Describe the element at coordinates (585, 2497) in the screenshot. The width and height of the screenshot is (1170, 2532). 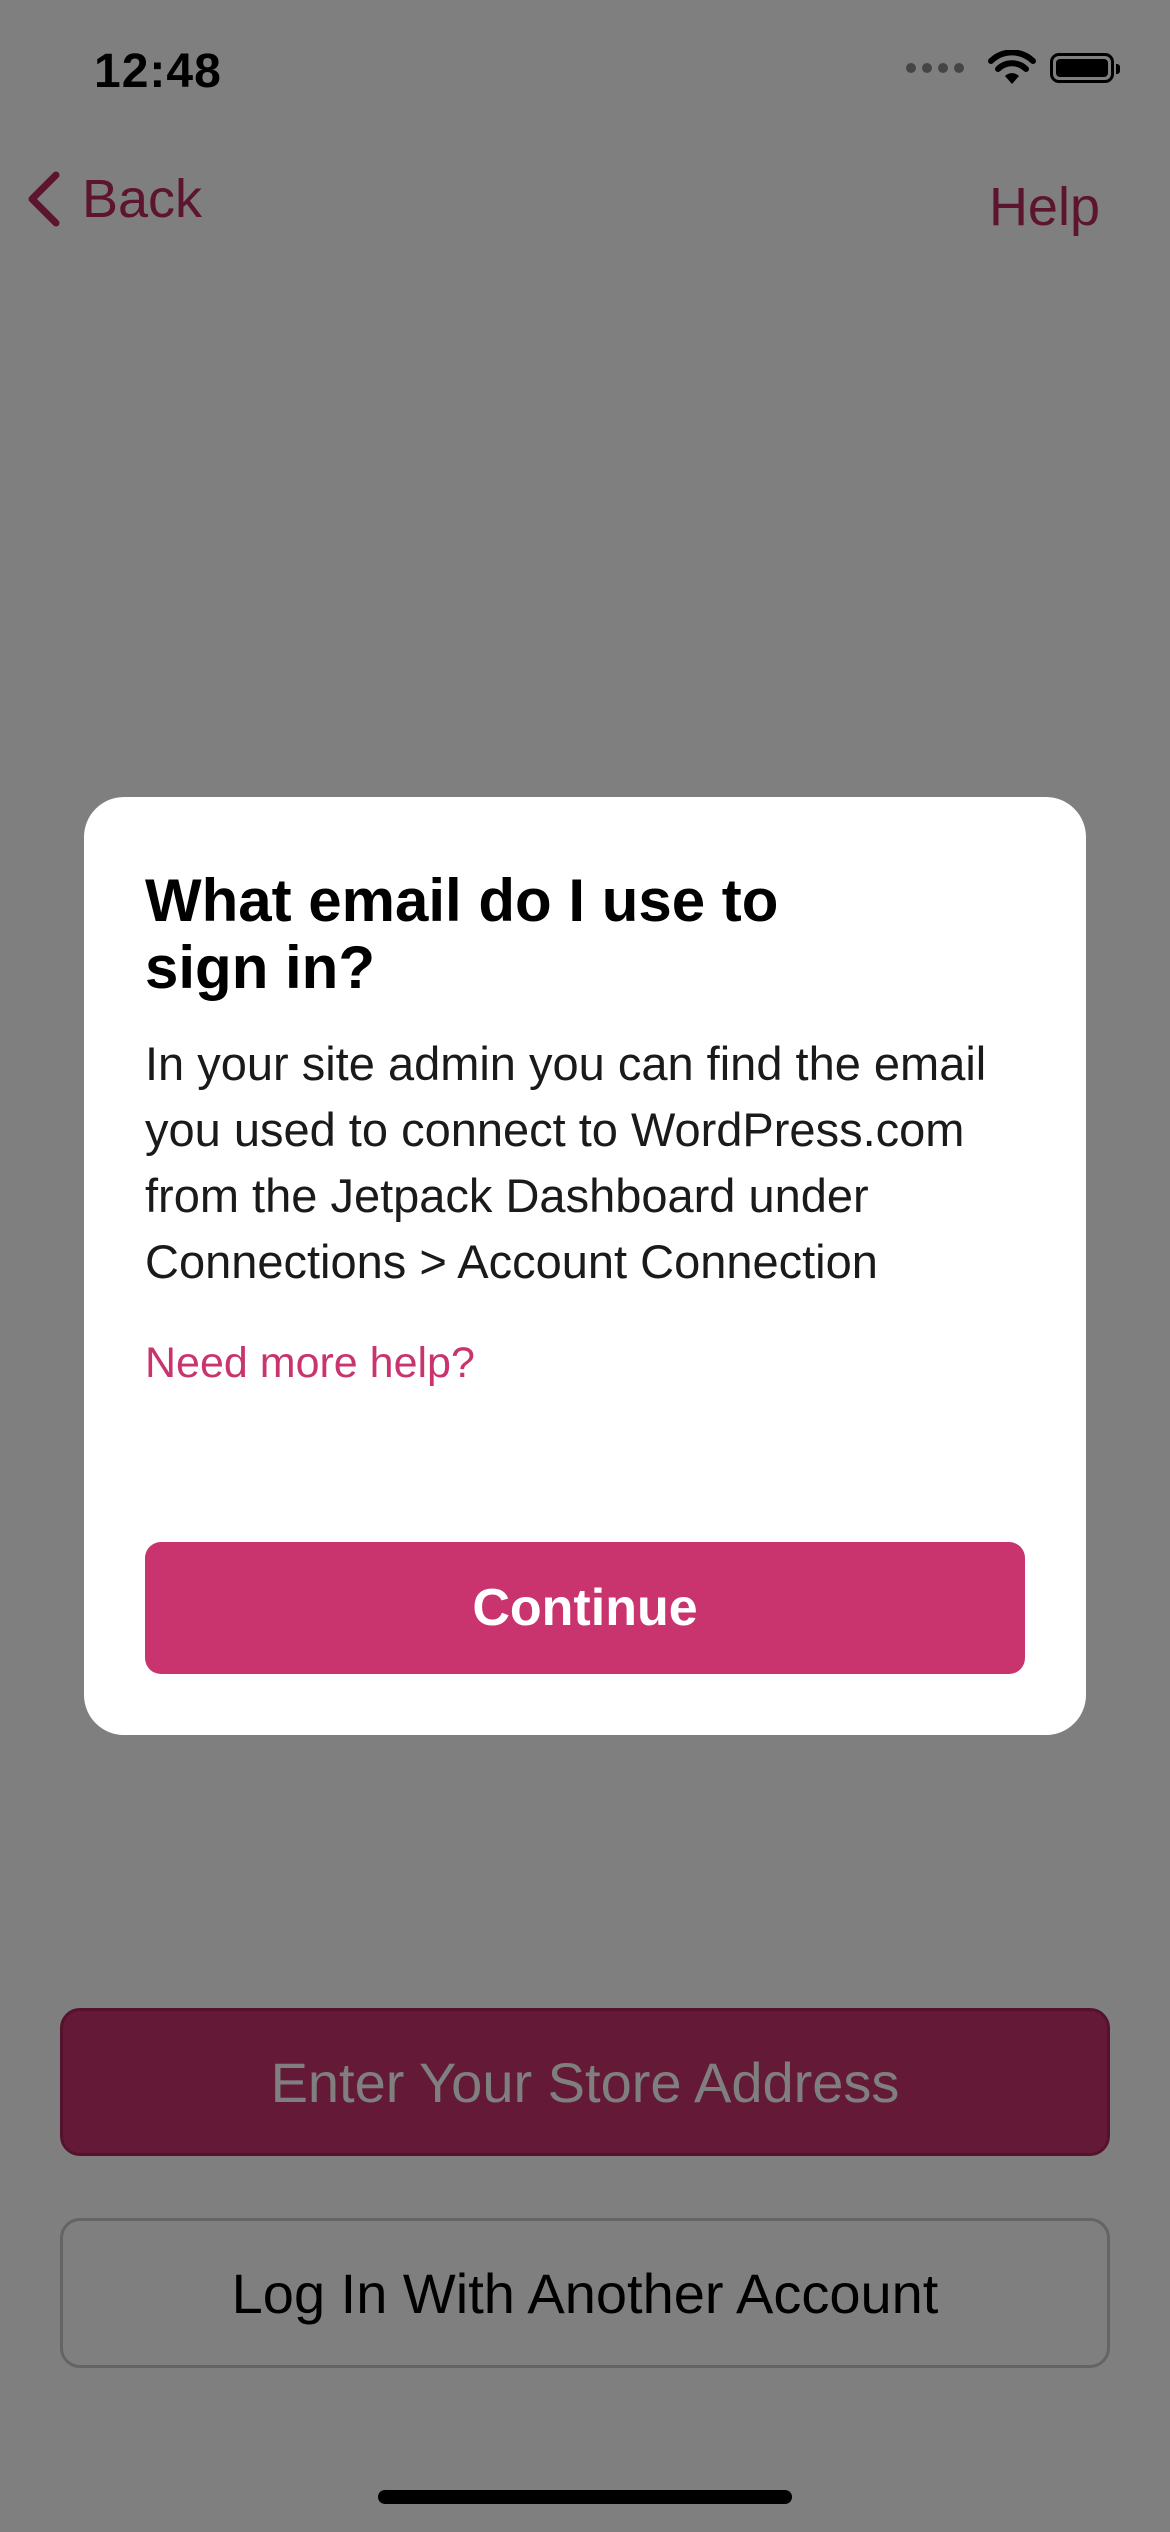
I see `home-indicator` at that location.